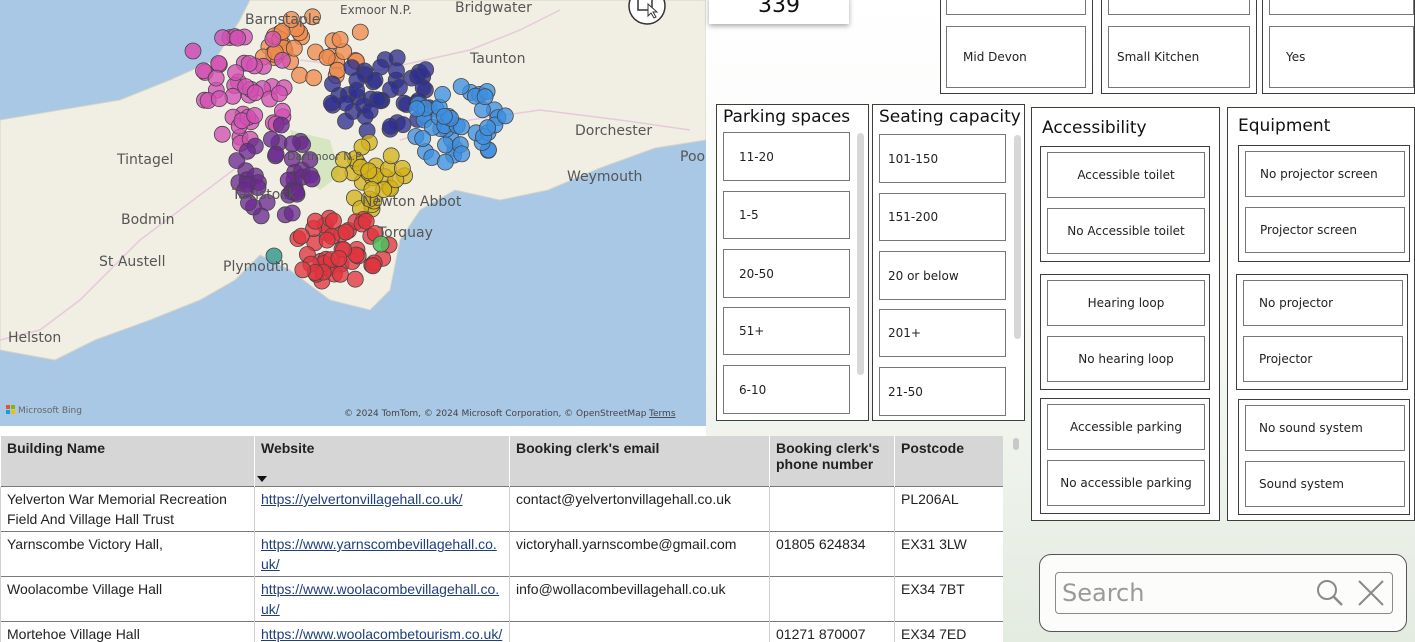 The image size is (1415, 642). I want to click on parking-option: 1-5, so click(786, 215).